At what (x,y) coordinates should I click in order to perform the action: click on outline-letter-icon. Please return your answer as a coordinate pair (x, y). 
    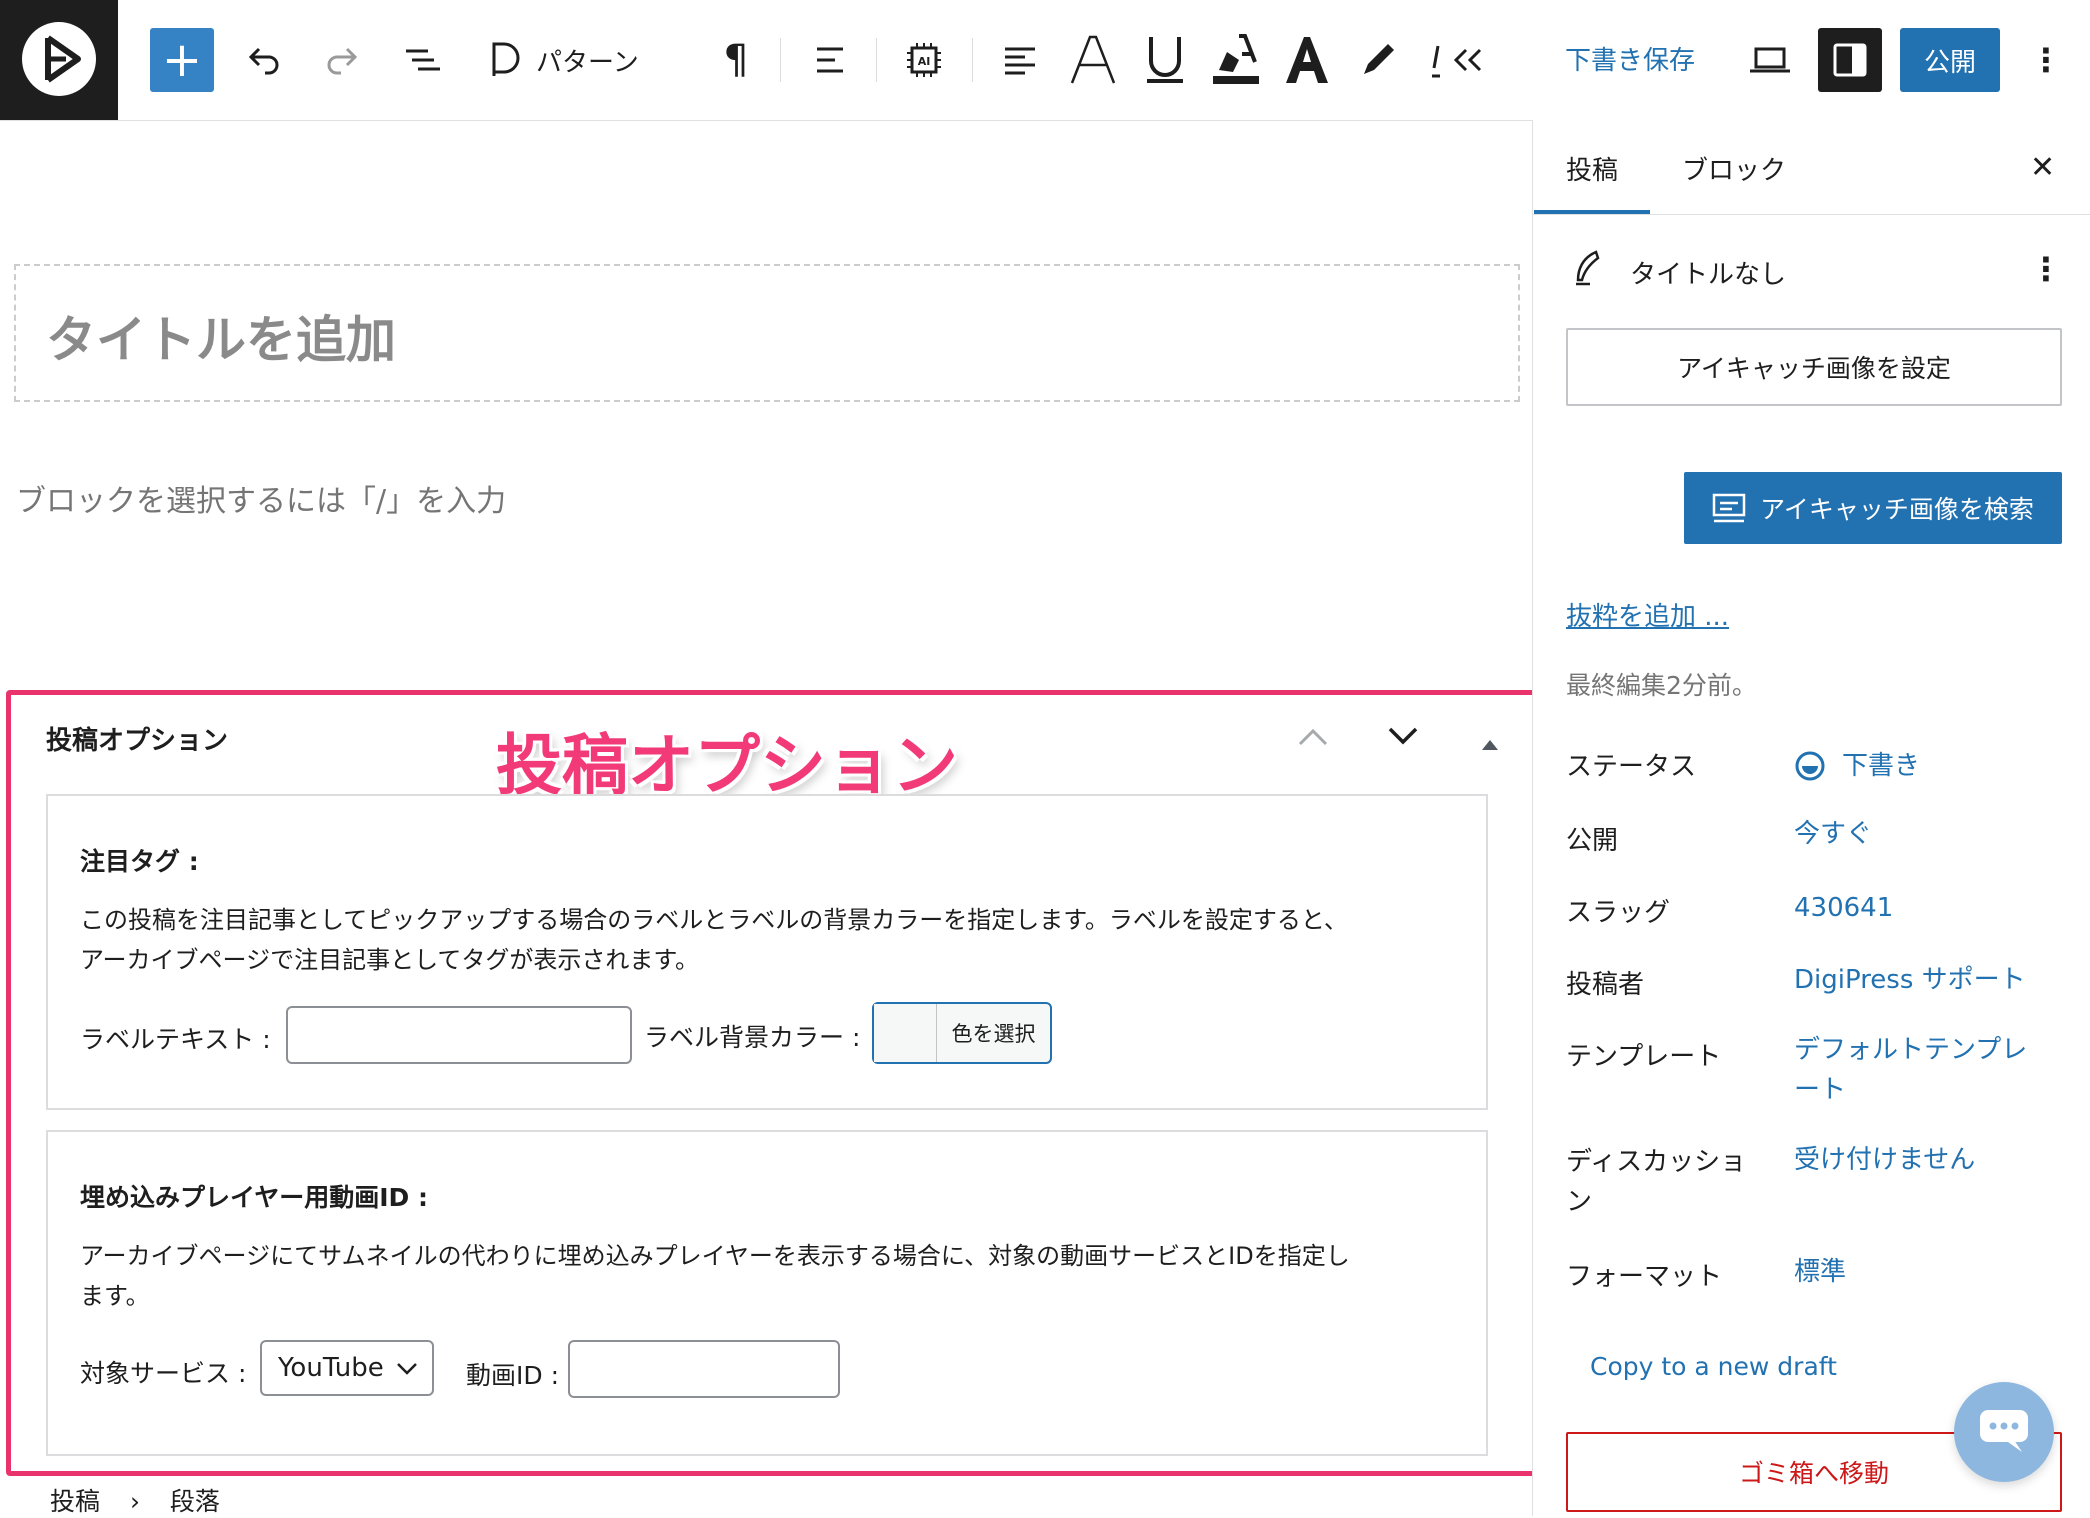
    Looking at the image, I should click on (1093, 59).